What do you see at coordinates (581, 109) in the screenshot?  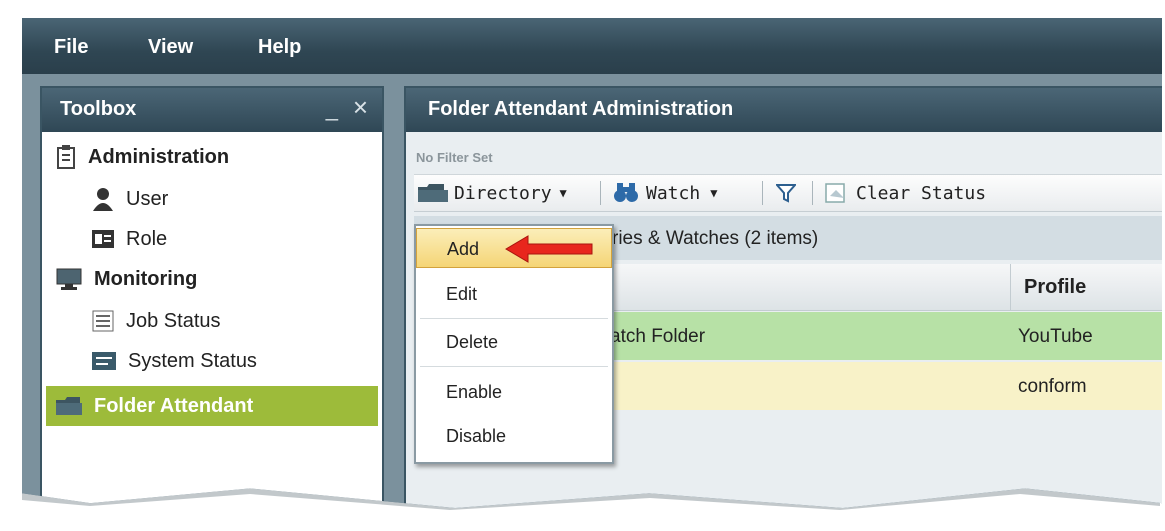 I see `admin-title: Folder Attendant Administration` at bounding box center [581, 109].